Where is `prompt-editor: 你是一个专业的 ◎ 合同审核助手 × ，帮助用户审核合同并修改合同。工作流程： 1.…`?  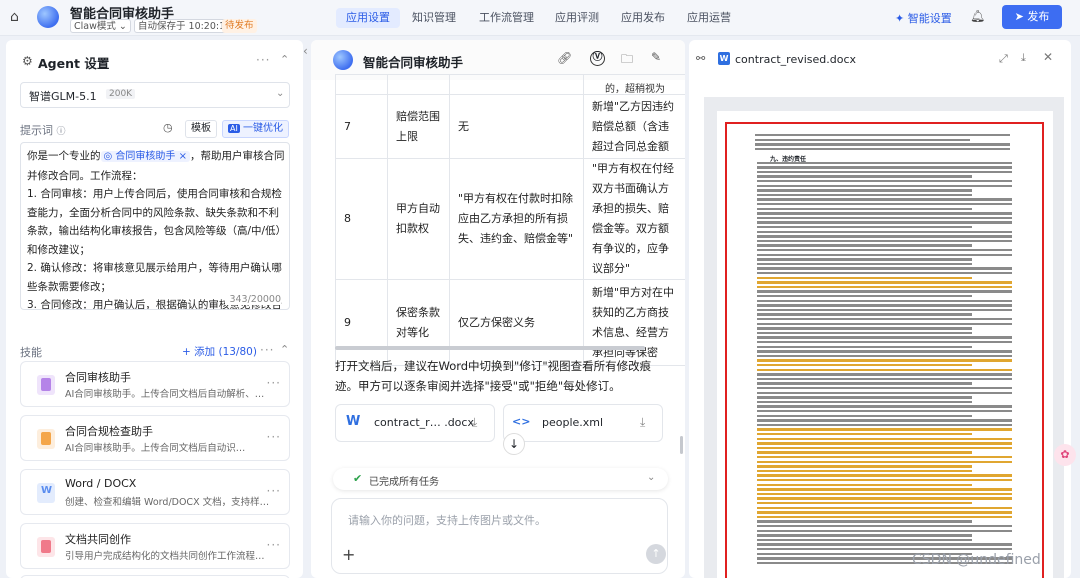 prompt-editor: 你是一个专业的 ◎ 合同审核助手 × ，帮助用户审核合同并修改合同。工作流程： 1.… is located at coordinates (155, 226).